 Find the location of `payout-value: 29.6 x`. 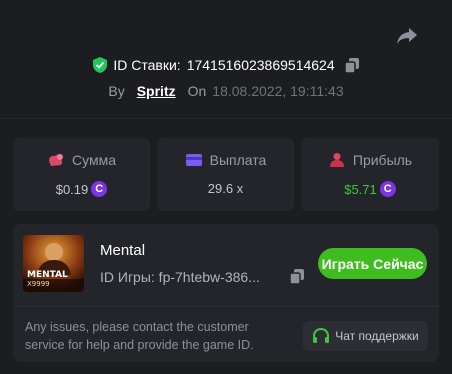

payout-value: 29.6 x is located at coordinates (225, 188).